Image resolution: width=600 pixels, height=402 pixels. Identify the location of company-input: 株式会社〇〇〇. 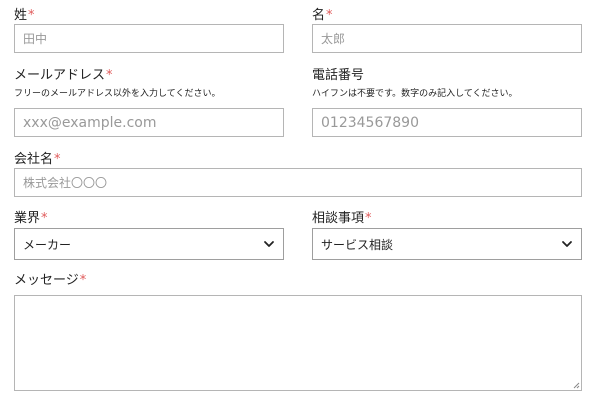
(298, 182).